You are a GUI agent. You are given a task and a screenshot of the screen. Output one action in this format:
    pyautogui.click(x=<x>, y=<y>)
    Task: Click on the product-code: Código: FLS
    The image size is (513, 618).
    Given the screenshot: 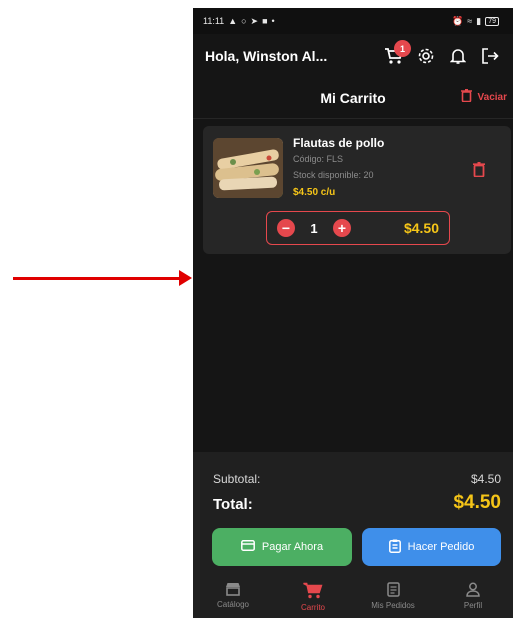 What is the action you would take?
    pyautogui.click(x=318, y=159)
    